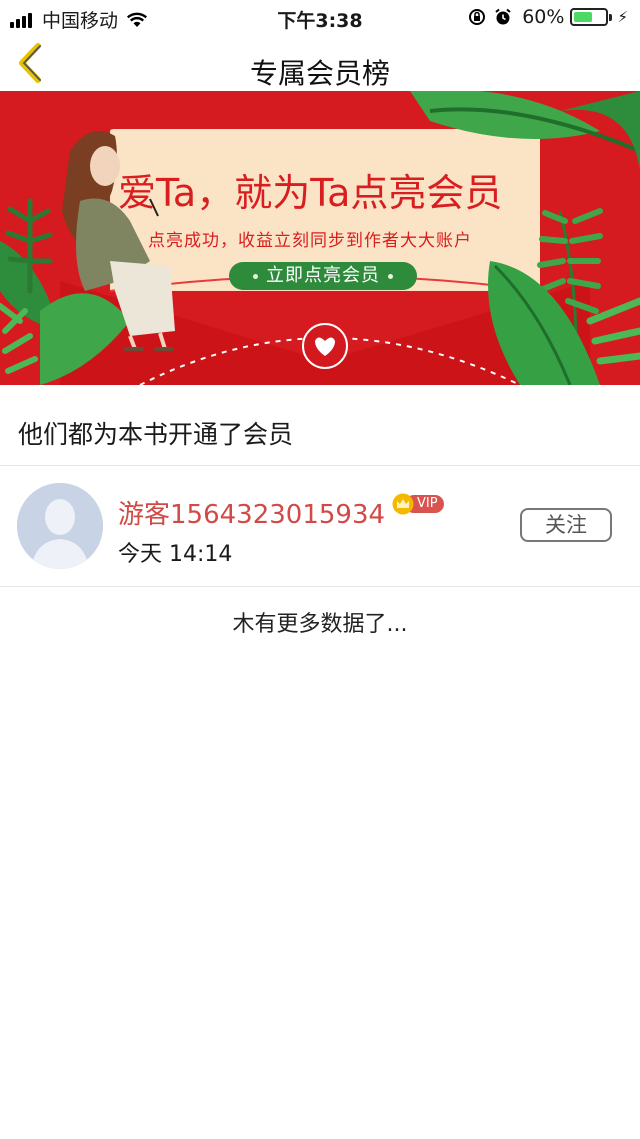  What do you see at coordinates (503, 16) in the screenshot?
I see `alarm-icon` at bounding box center [503, 16].